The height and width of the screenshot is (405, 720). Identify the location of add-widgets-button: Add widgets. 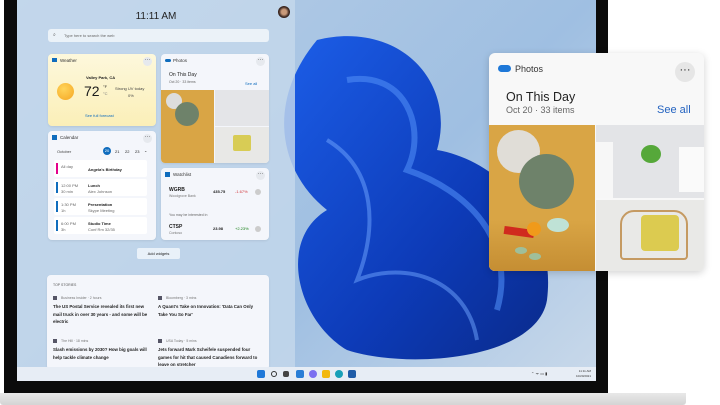
(158, 253).